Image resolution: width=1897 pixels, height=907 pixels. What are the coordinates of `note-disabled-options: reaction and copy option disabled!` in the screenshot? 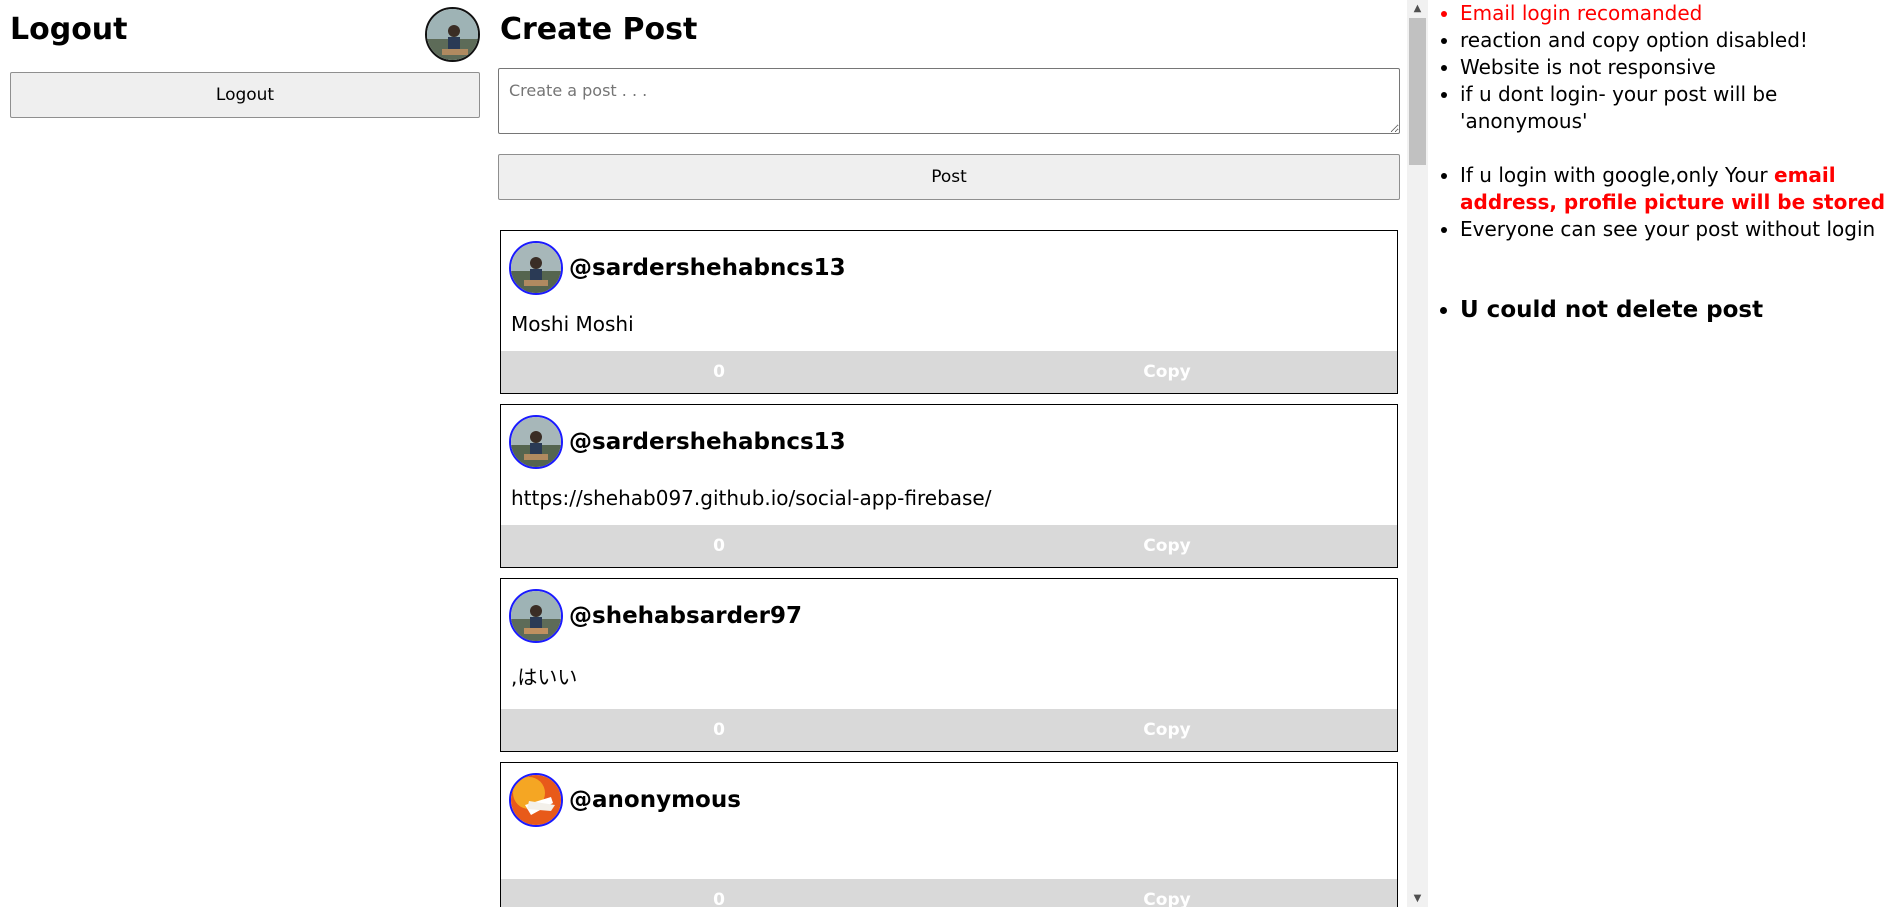 It's located at (1678, 40).